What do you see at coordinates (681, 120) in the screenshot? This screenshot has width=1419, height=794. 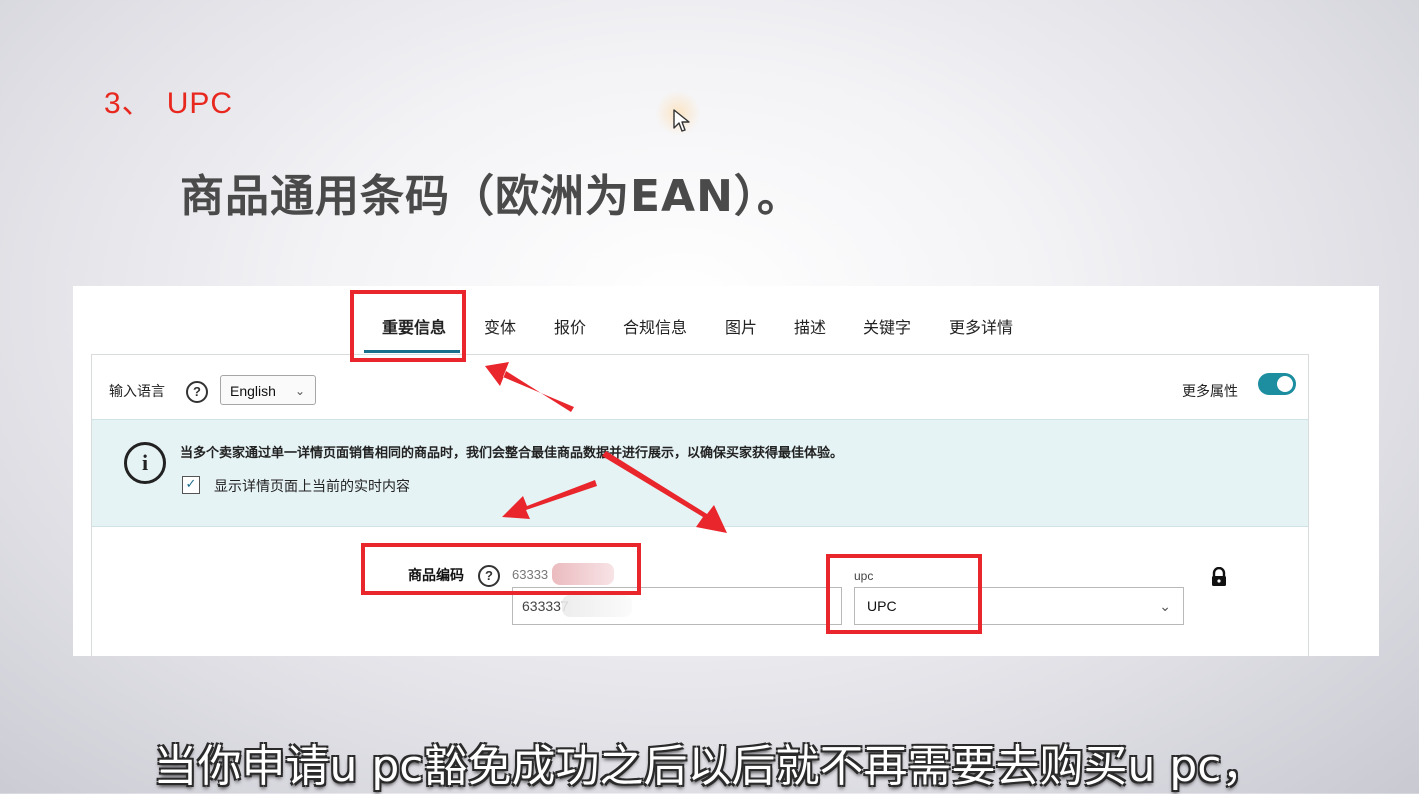 I see `mouse-cursor-icon` at bounding box center [681, 120].